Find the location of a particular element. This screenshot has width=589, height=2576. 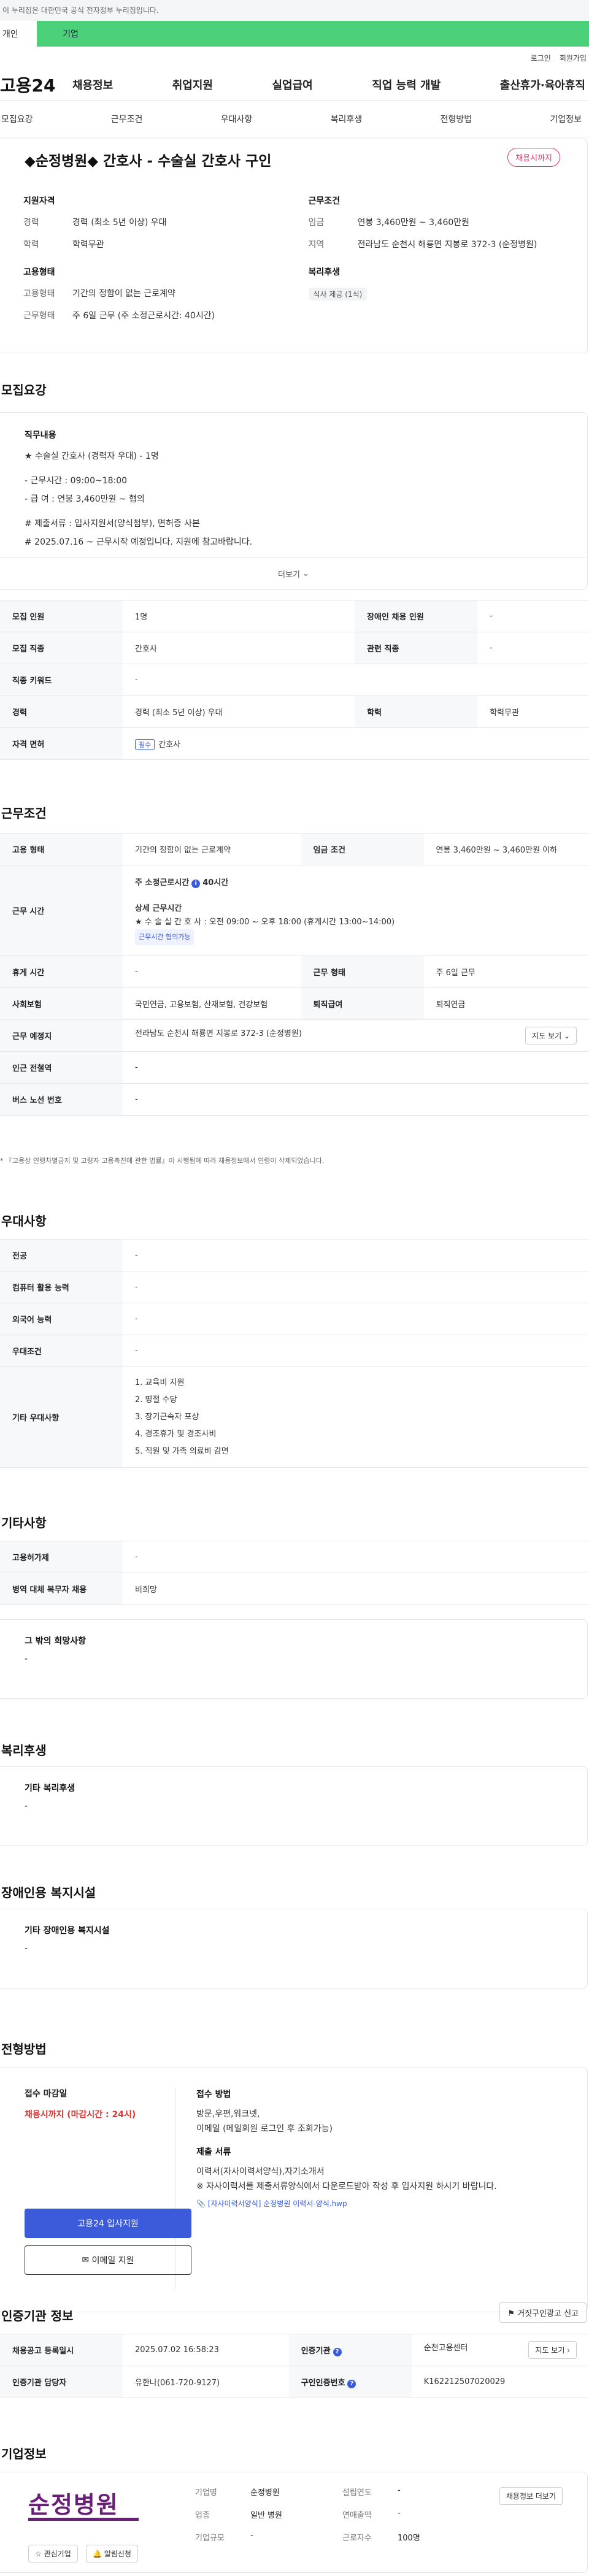

gnb-item-employment-support: 취업지원 is located at coordinates (193, 85).